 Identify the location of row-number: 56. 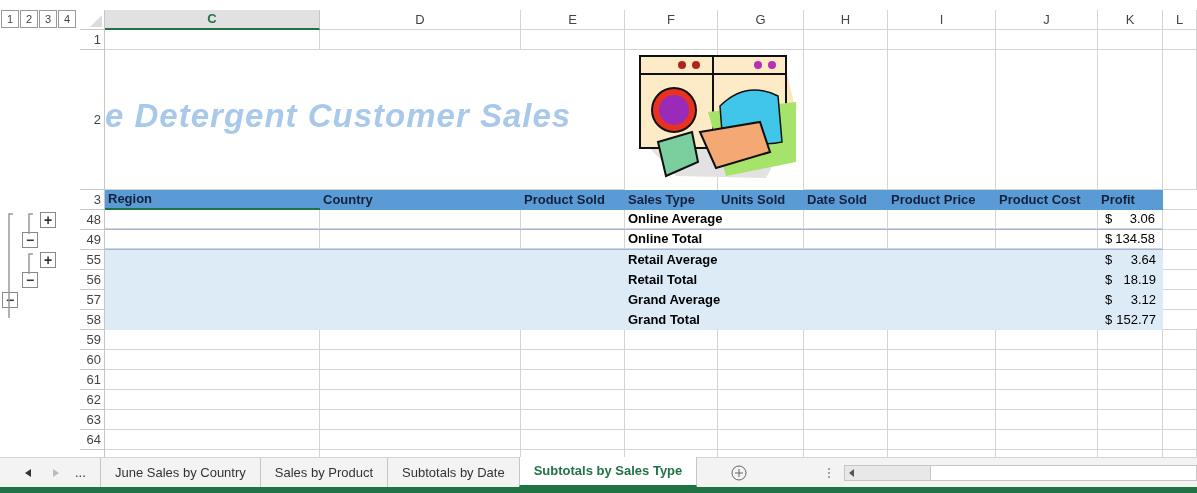
(92, 280).